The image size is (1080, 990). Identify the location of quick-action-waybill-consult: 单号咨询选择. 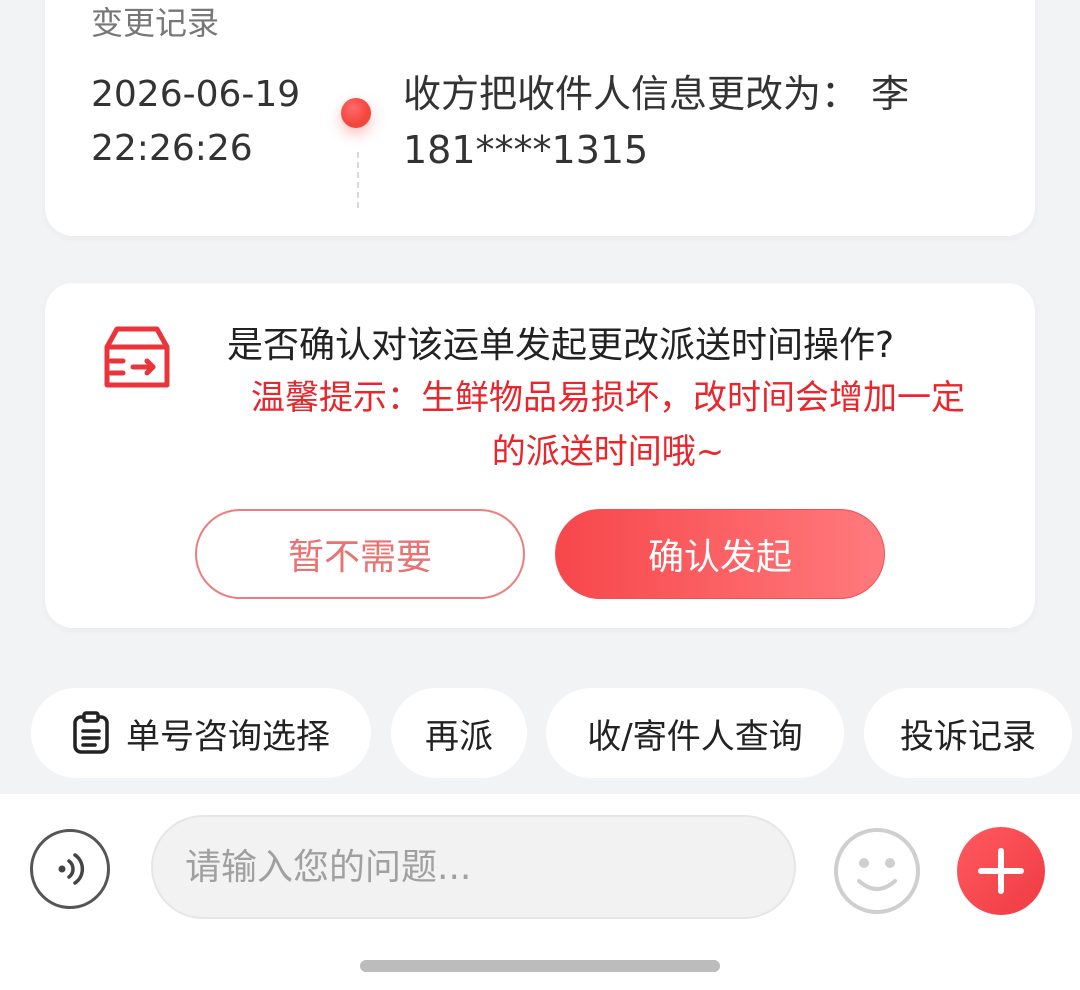
(201, 733).